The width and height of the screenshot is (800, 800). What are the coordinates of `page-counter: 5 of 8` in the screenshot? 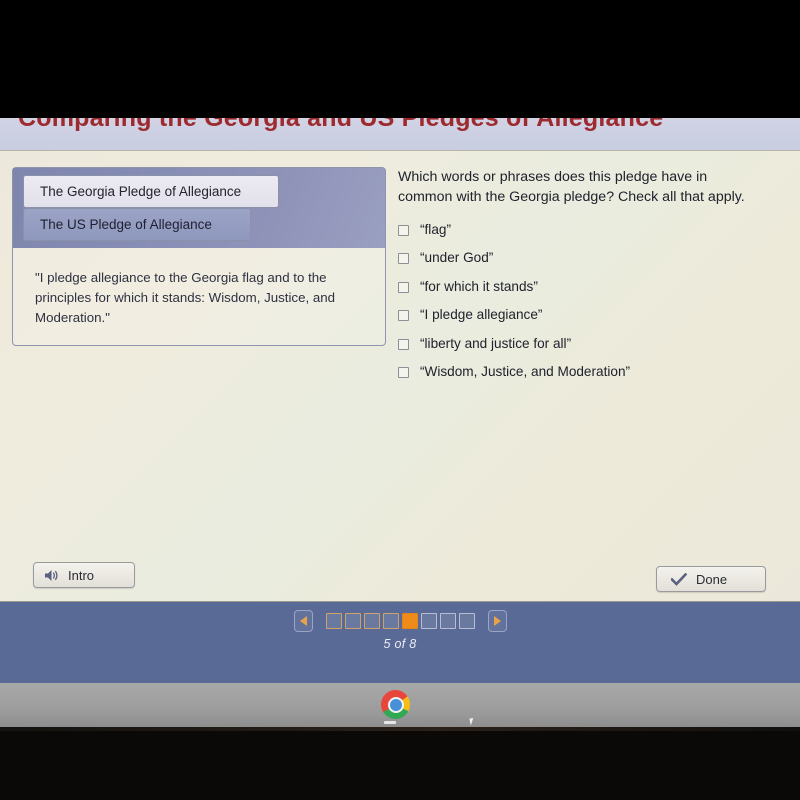 It's located at (400, 644).